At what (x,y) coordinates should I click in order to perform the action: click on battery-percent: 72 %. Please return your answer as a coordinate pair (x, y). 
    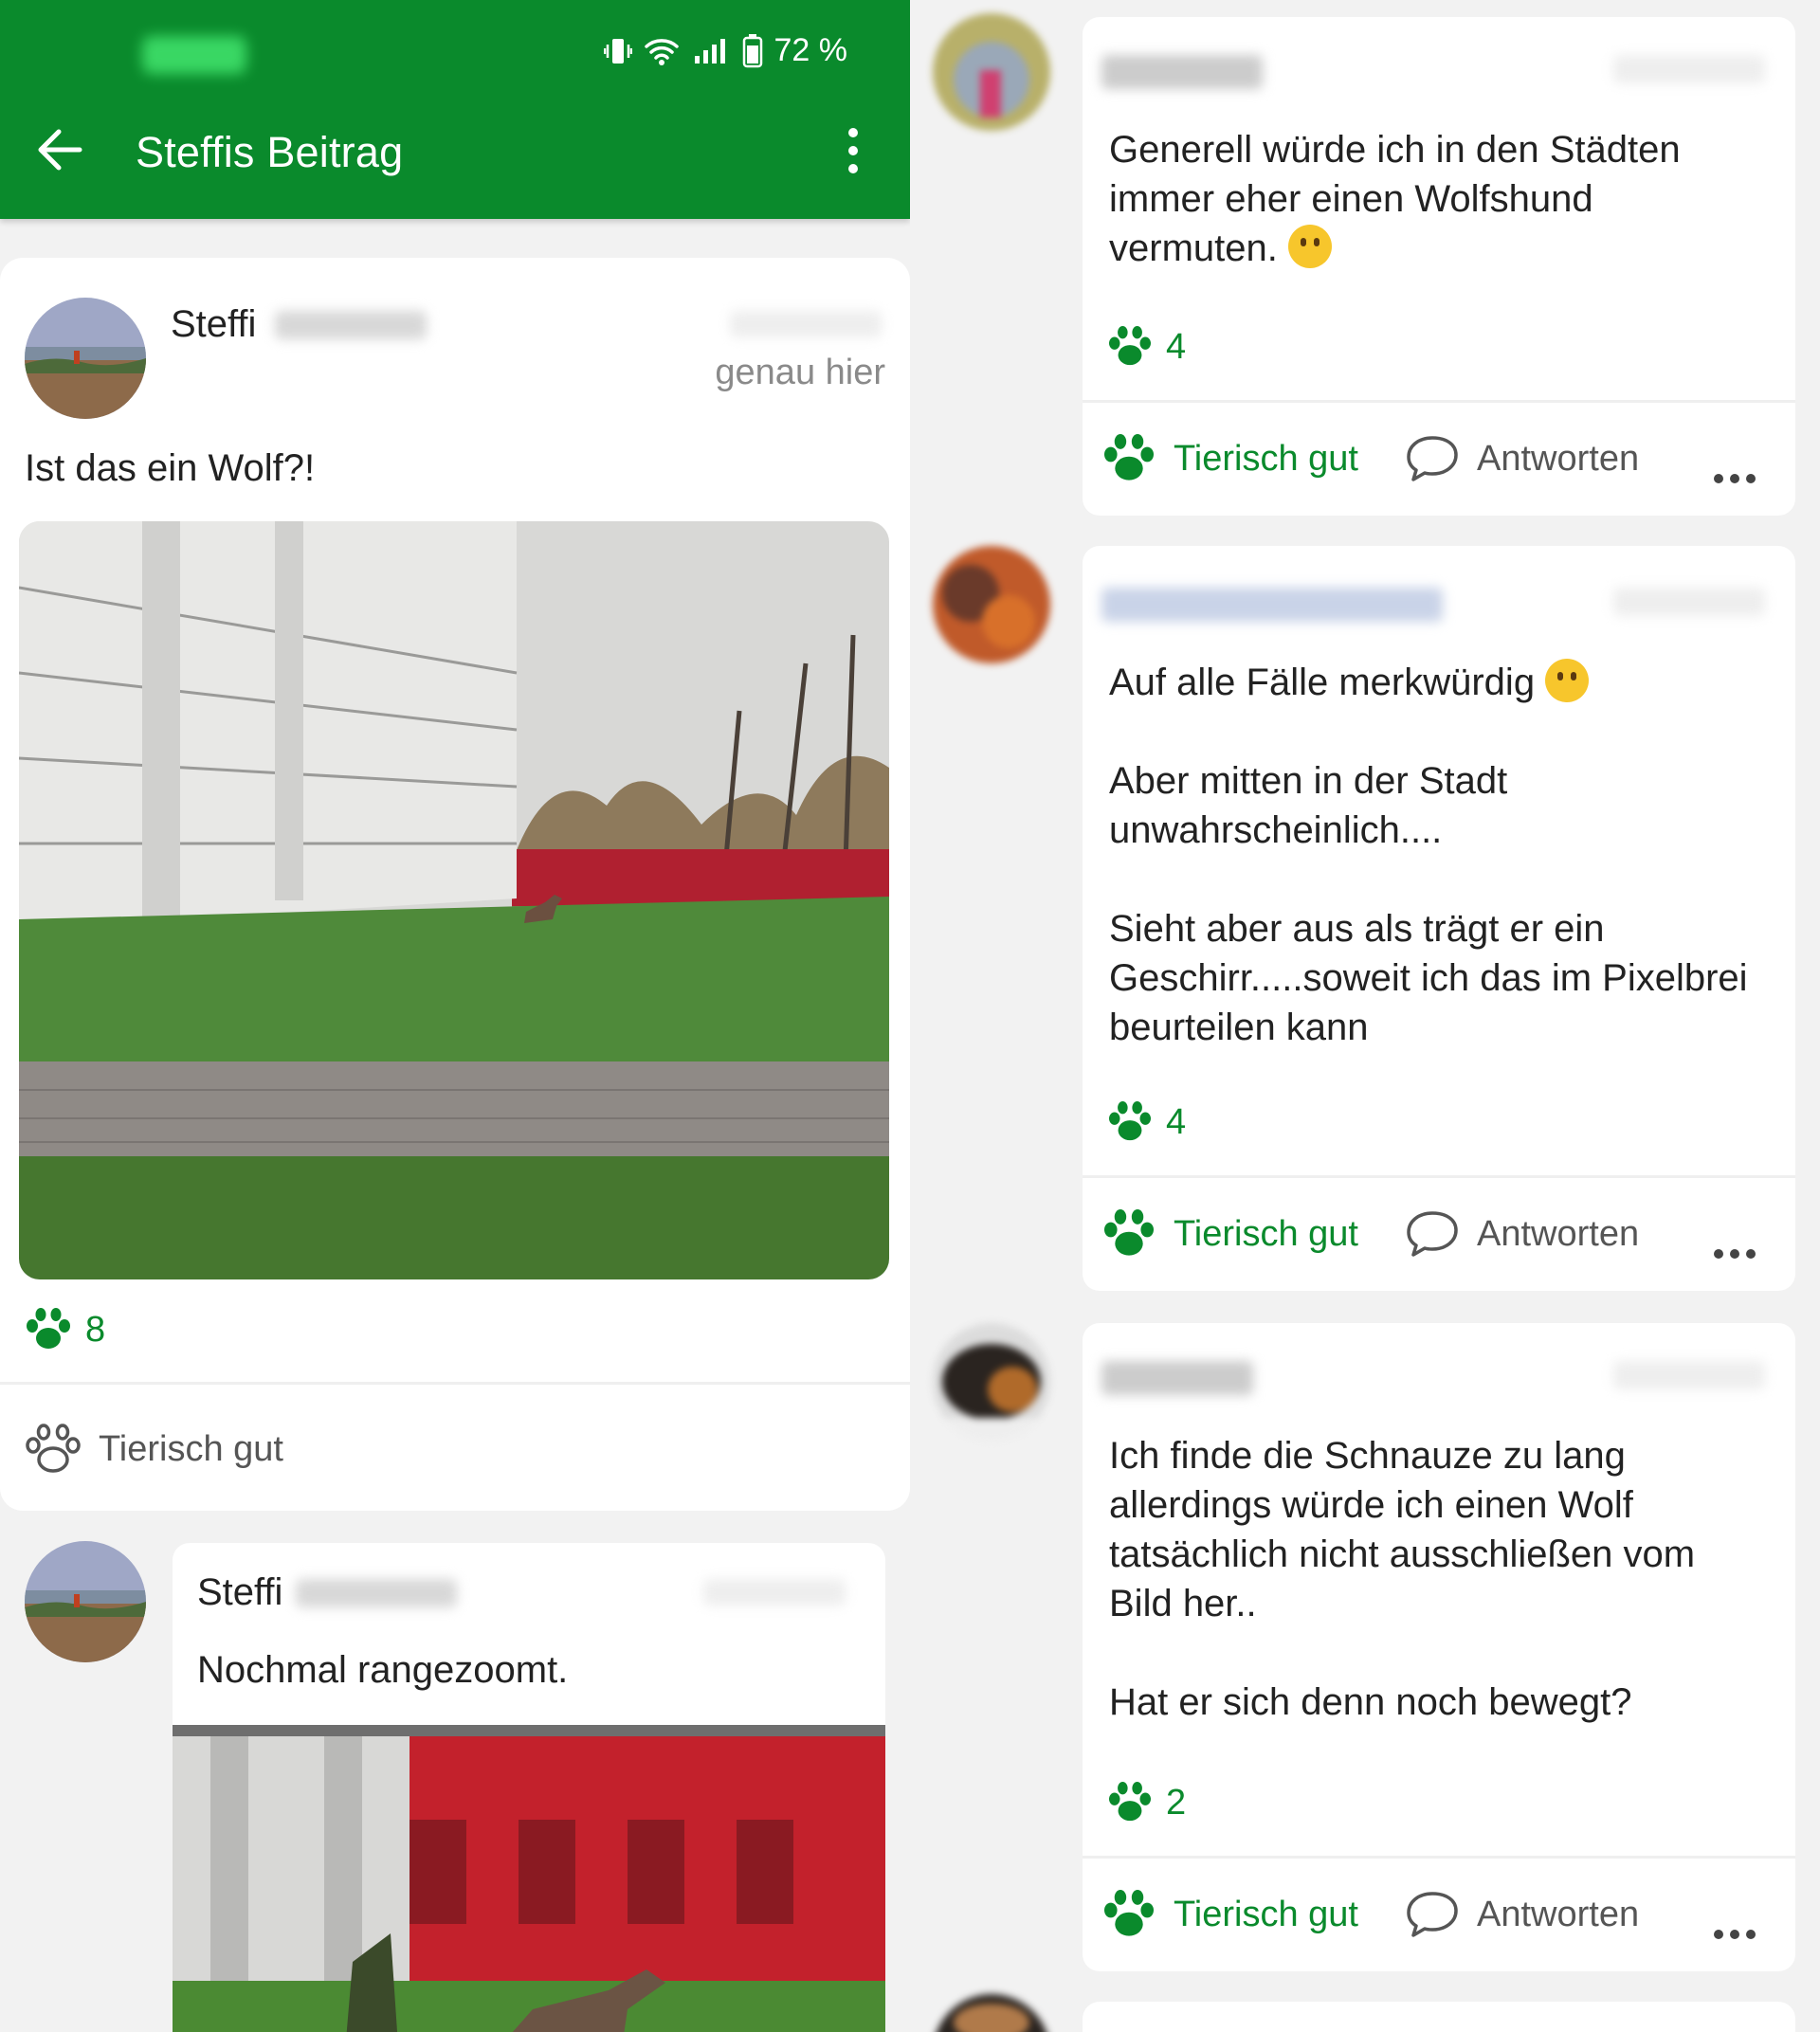
    Looking at the image, I should click on (811, 50).